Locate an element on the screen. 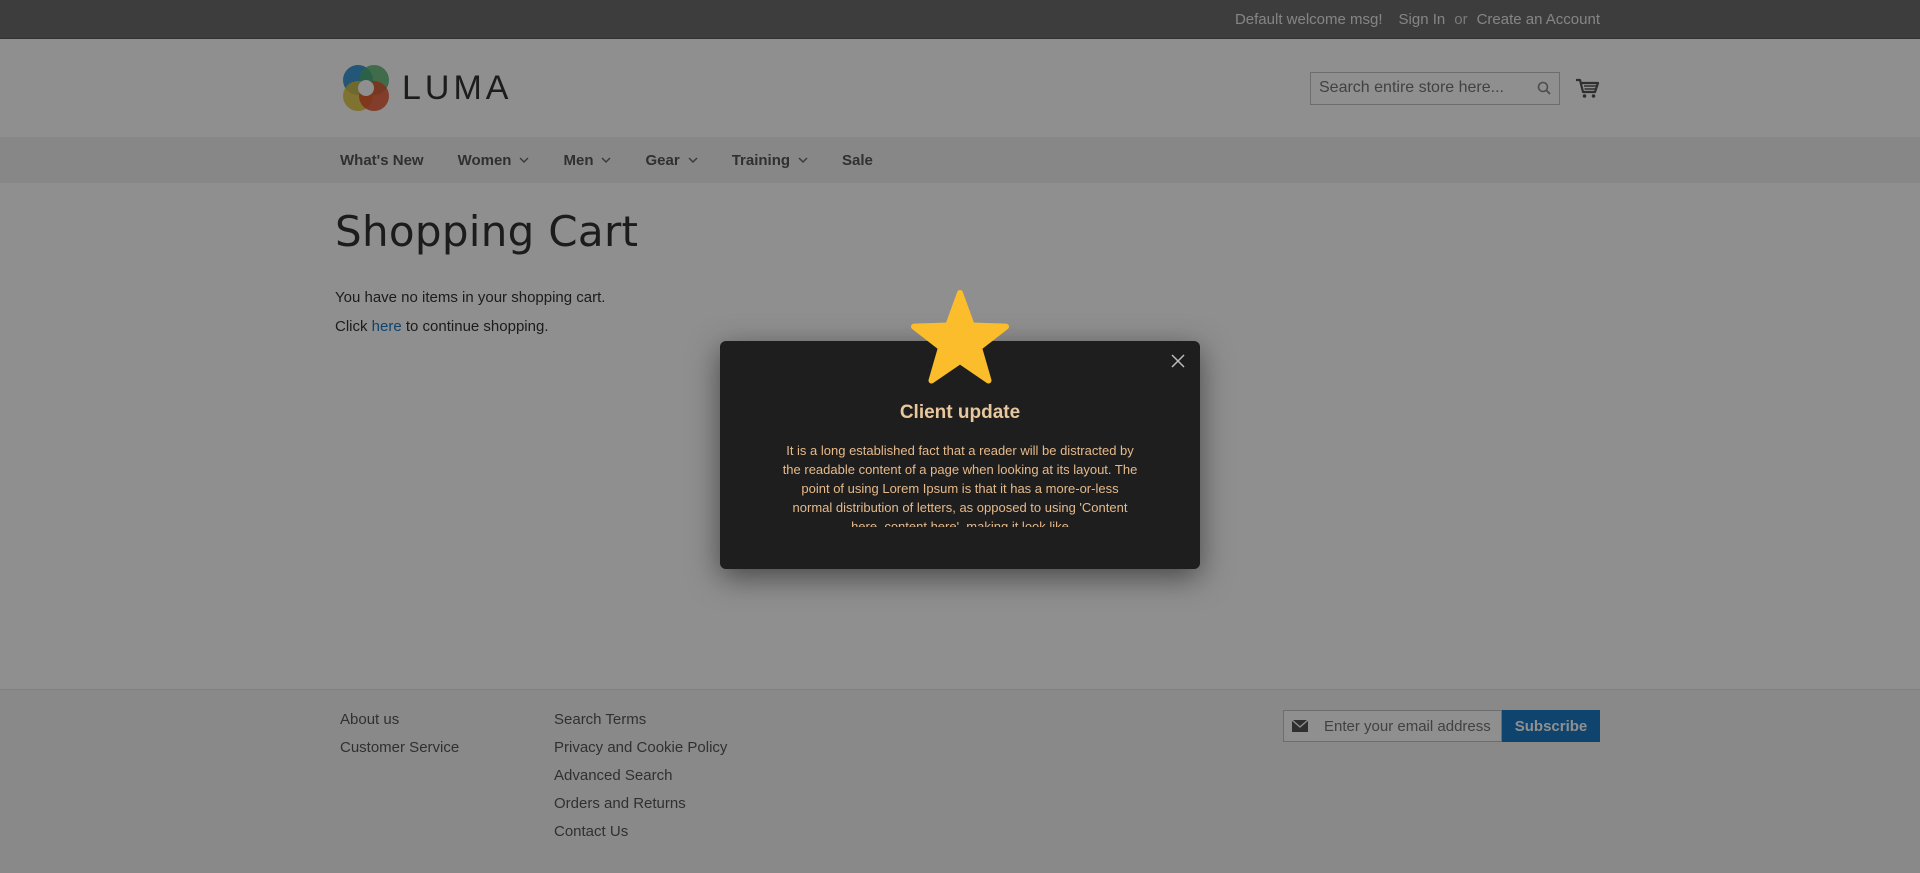 The width and height of the screenshot is (1920, 873). close-icon is located at coordinates (1178, 361).